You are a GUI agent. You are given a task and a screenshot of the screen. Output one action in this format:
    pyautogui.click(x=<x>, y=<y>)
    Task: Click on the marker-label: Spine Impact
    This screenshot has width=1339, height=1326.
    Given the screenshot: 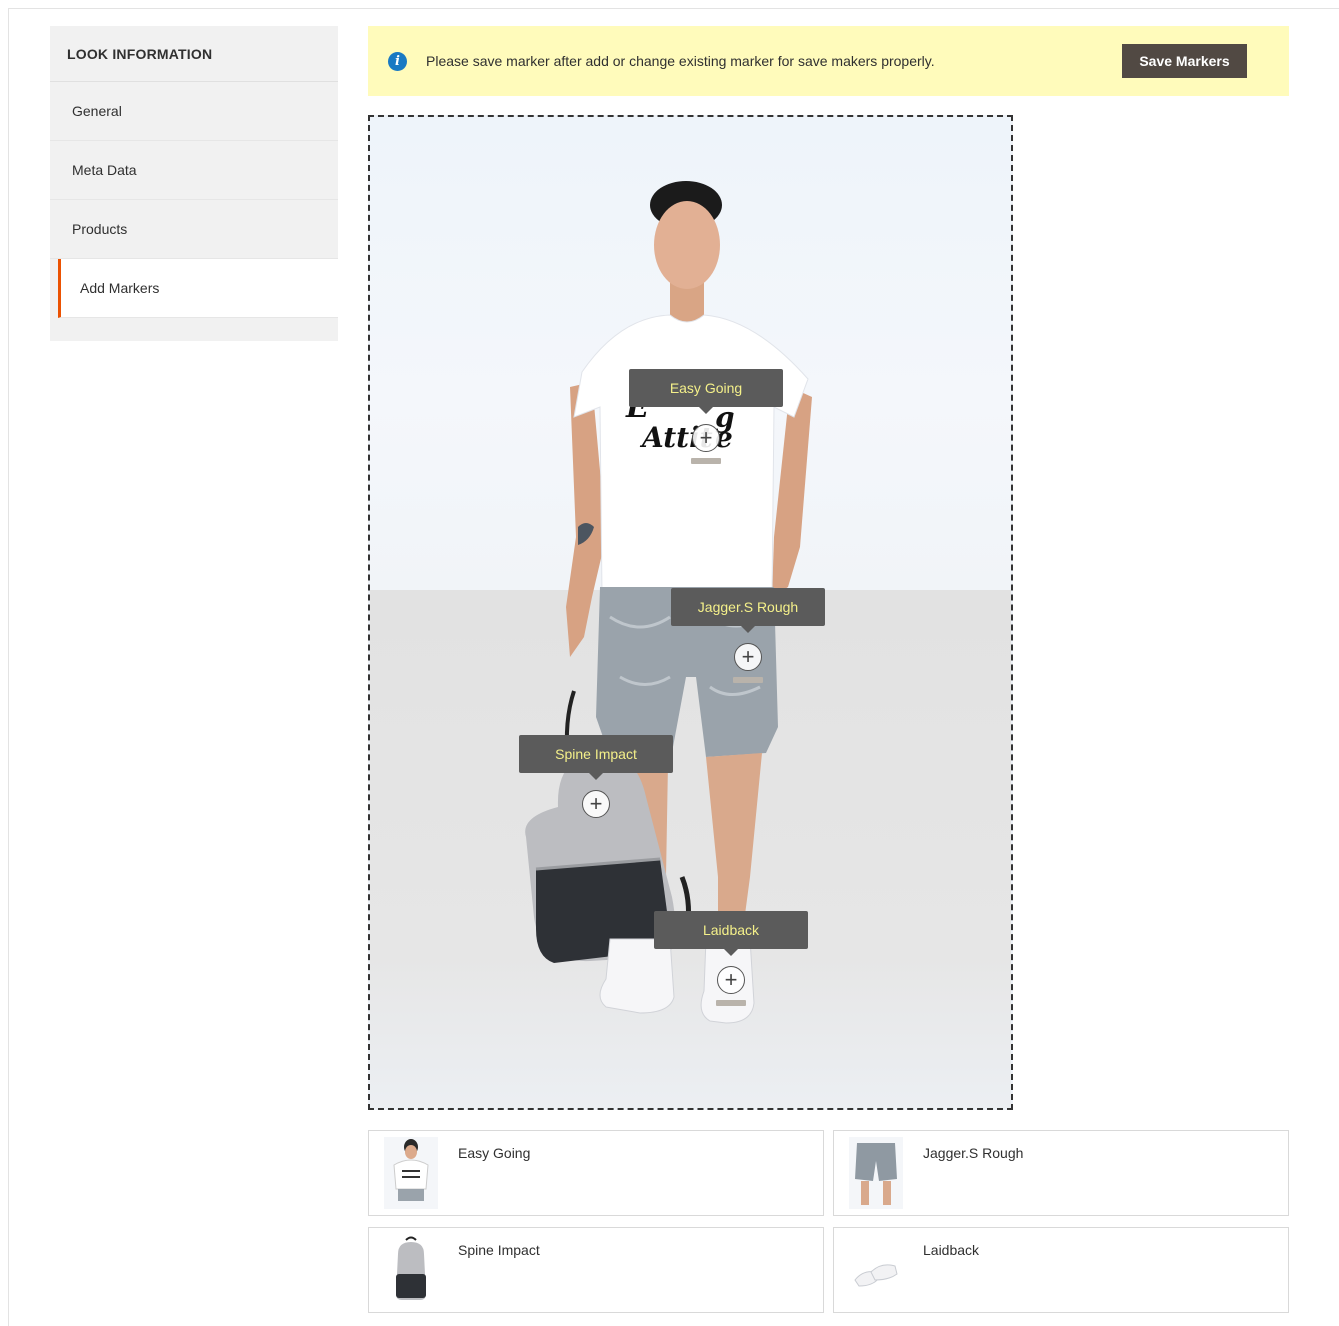 What is the action you would take?
    pyautogui.click(x=596, y=757)
    